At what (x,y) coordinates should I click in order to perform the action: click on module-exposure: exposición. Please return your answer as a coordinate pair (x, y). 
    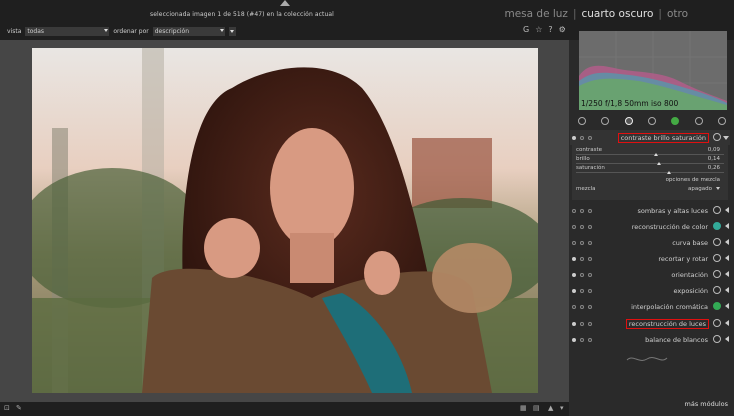
    Looking at the image, I should click on (650, 290).